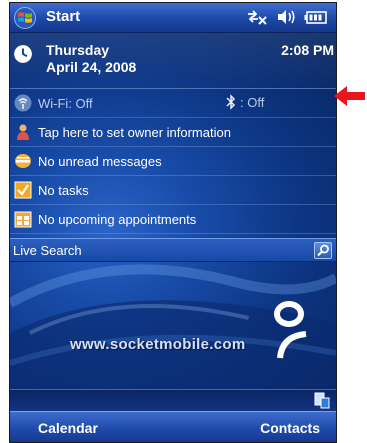  I want to click on clock-icon, so click(23, 54).